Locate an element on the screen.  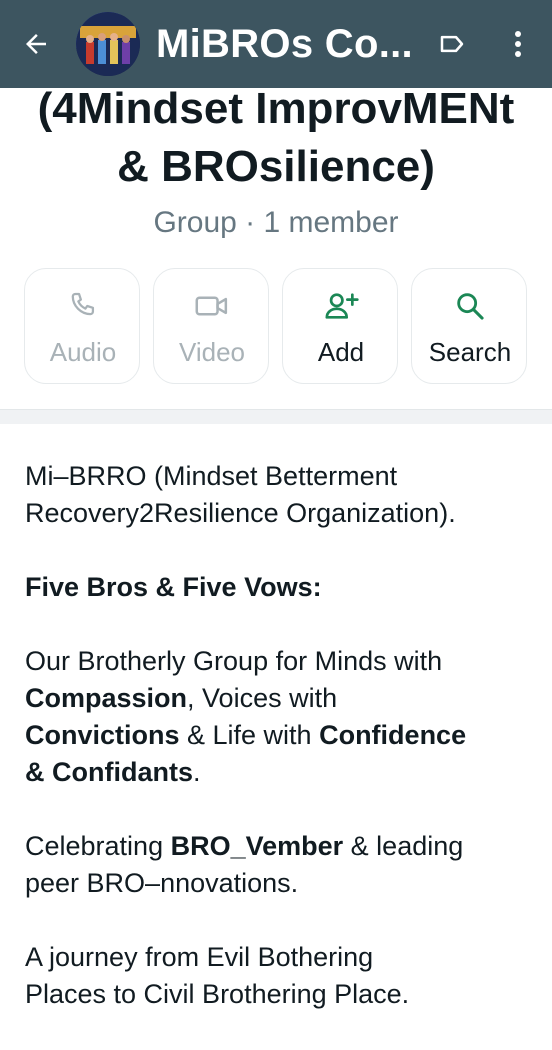
description-text: A journey from Evil Bothering is located at coordinates (199, 957).